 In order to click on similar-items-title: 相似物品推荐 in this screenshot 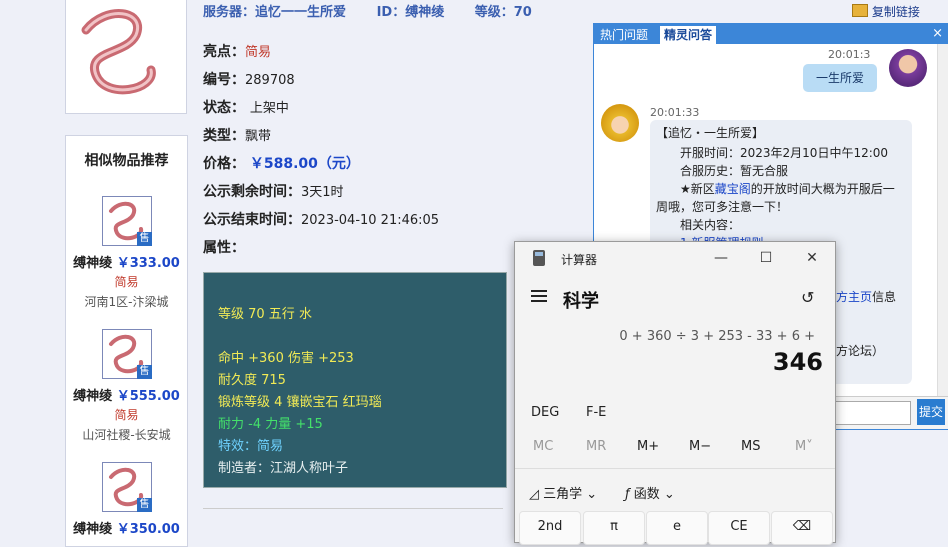, I will do `click(126, 161)`.